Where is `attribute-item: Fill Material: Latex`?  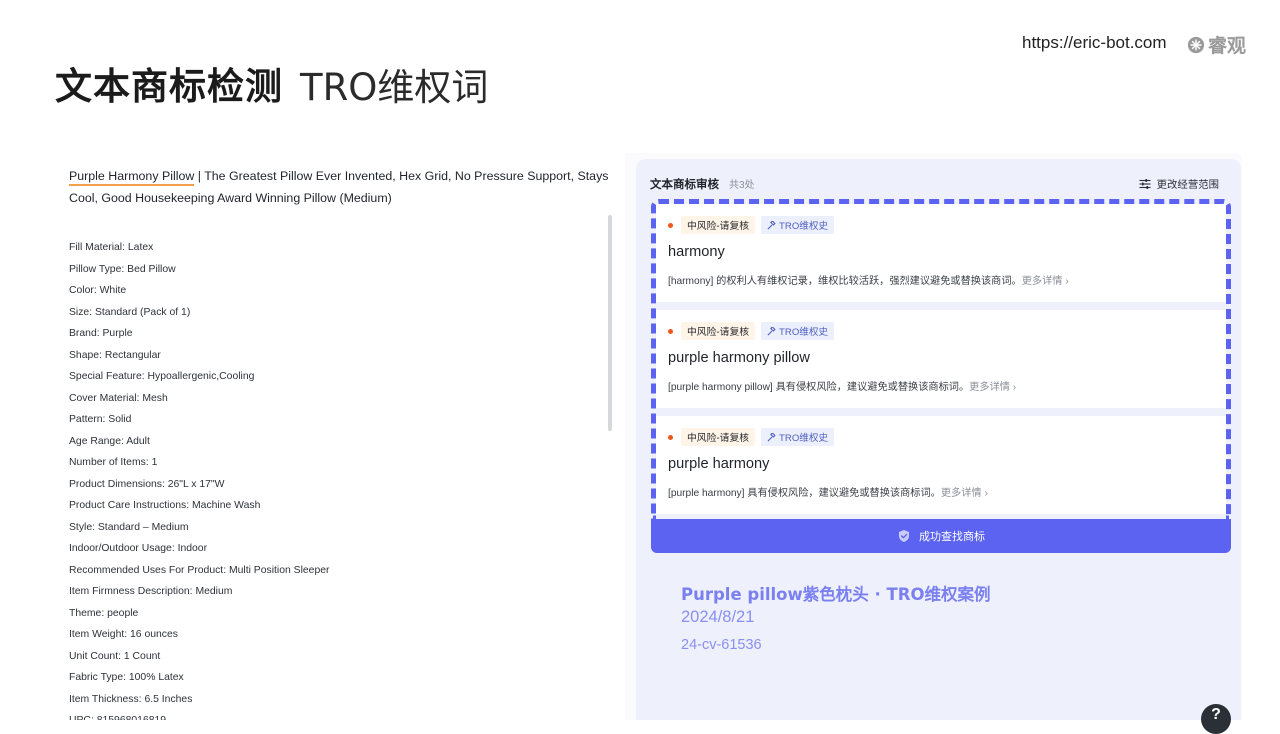
attribute-item: Fill Material: Latex is located at coordinates (111, 247).